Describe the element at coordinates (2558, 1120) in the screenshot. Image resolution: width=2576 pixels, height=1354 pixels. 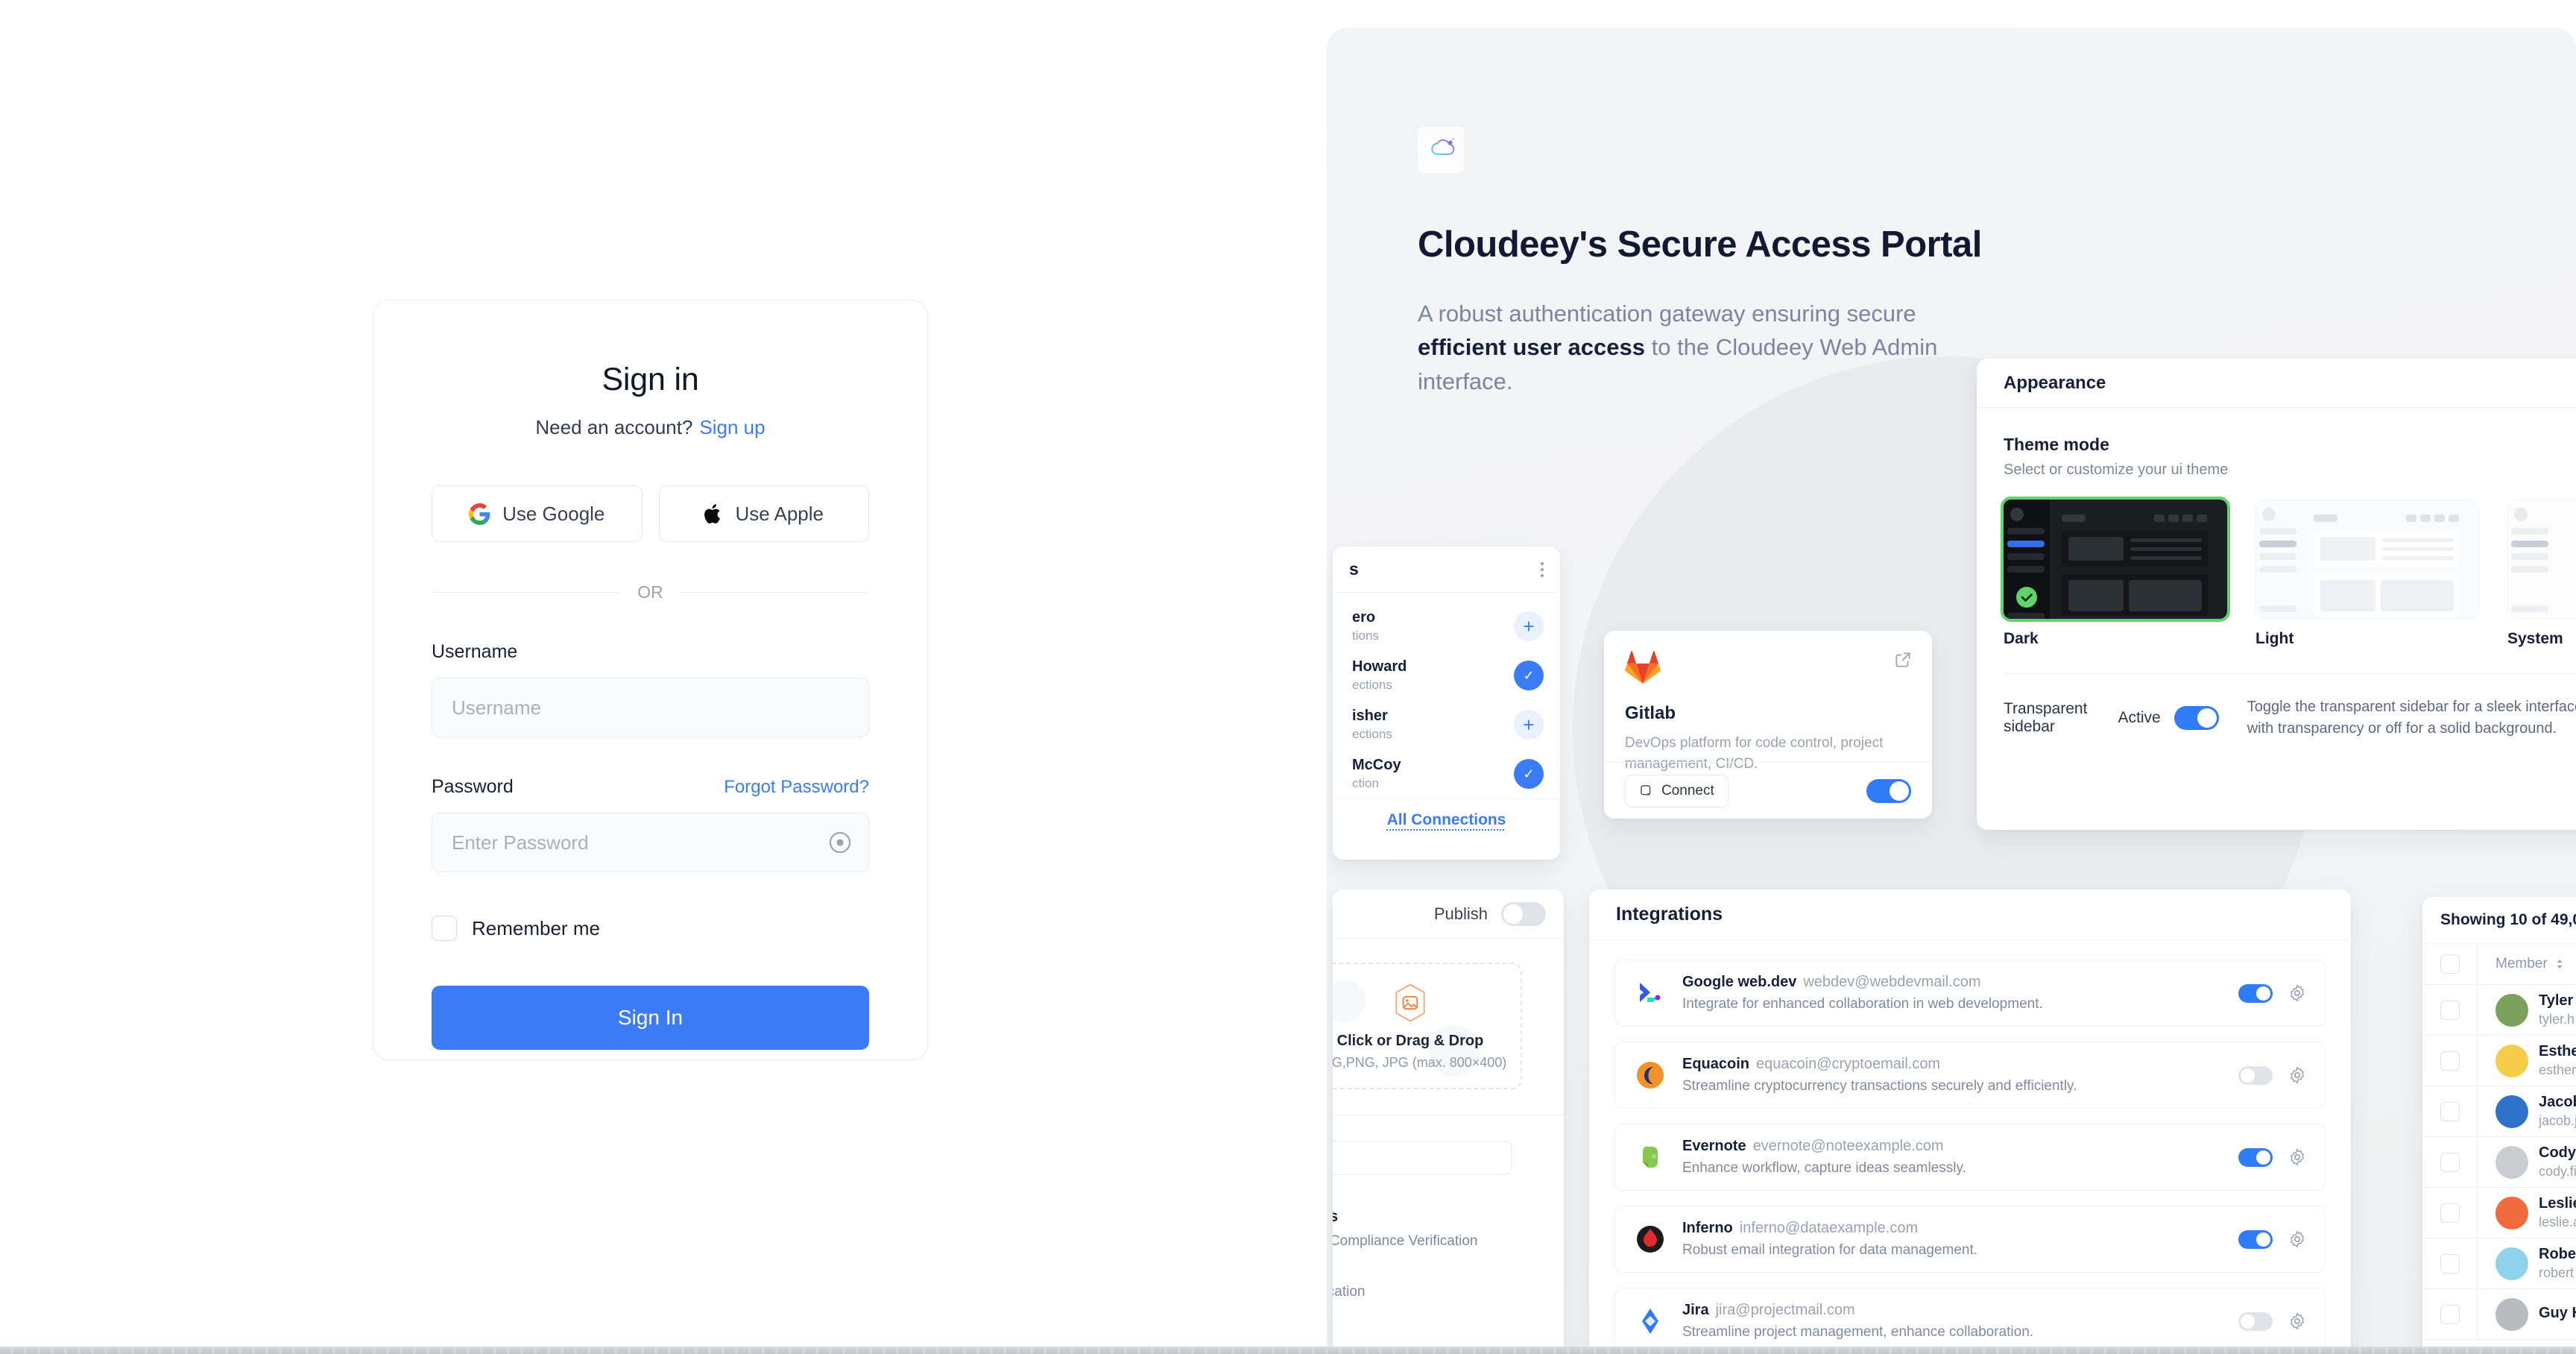
I see `member-email: jacob.j` at that location.